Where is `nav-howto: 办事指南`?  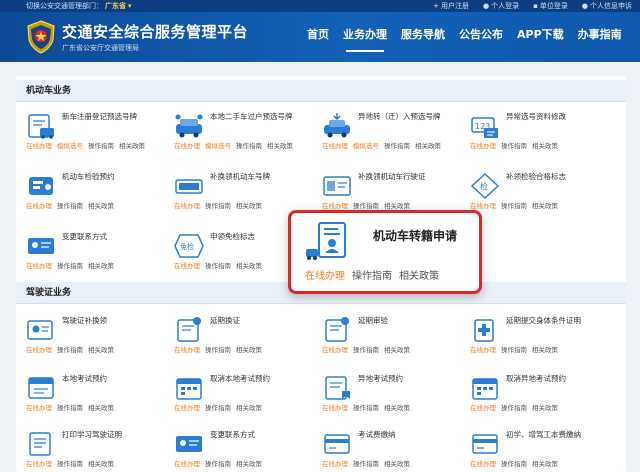 nav-howto: 办事指南 is located at coordinates (600, 37).